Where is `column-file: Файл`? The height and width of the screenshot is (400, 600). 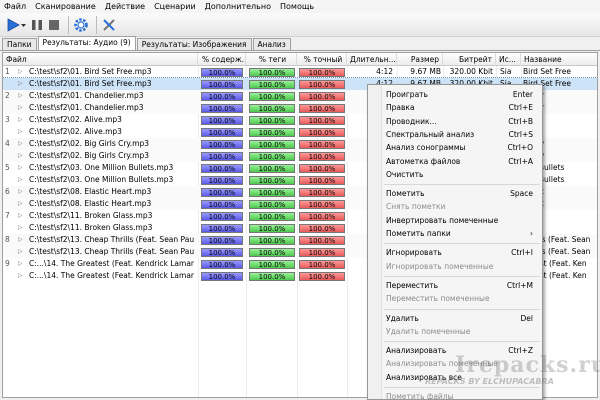 column-file: Файл is located at coordinates (100, 59).